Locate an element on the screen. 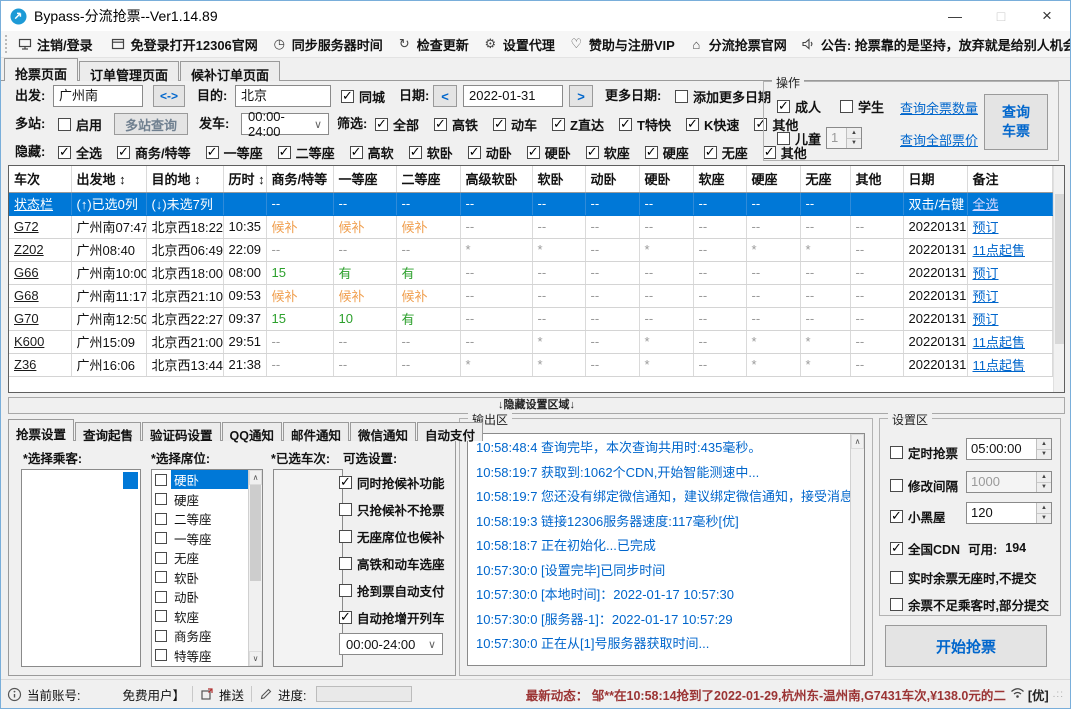 The width and height of the screenshot is (1071, 709). settings-checkbox-0: 定时抢票 is located at coordinates (924, 452).